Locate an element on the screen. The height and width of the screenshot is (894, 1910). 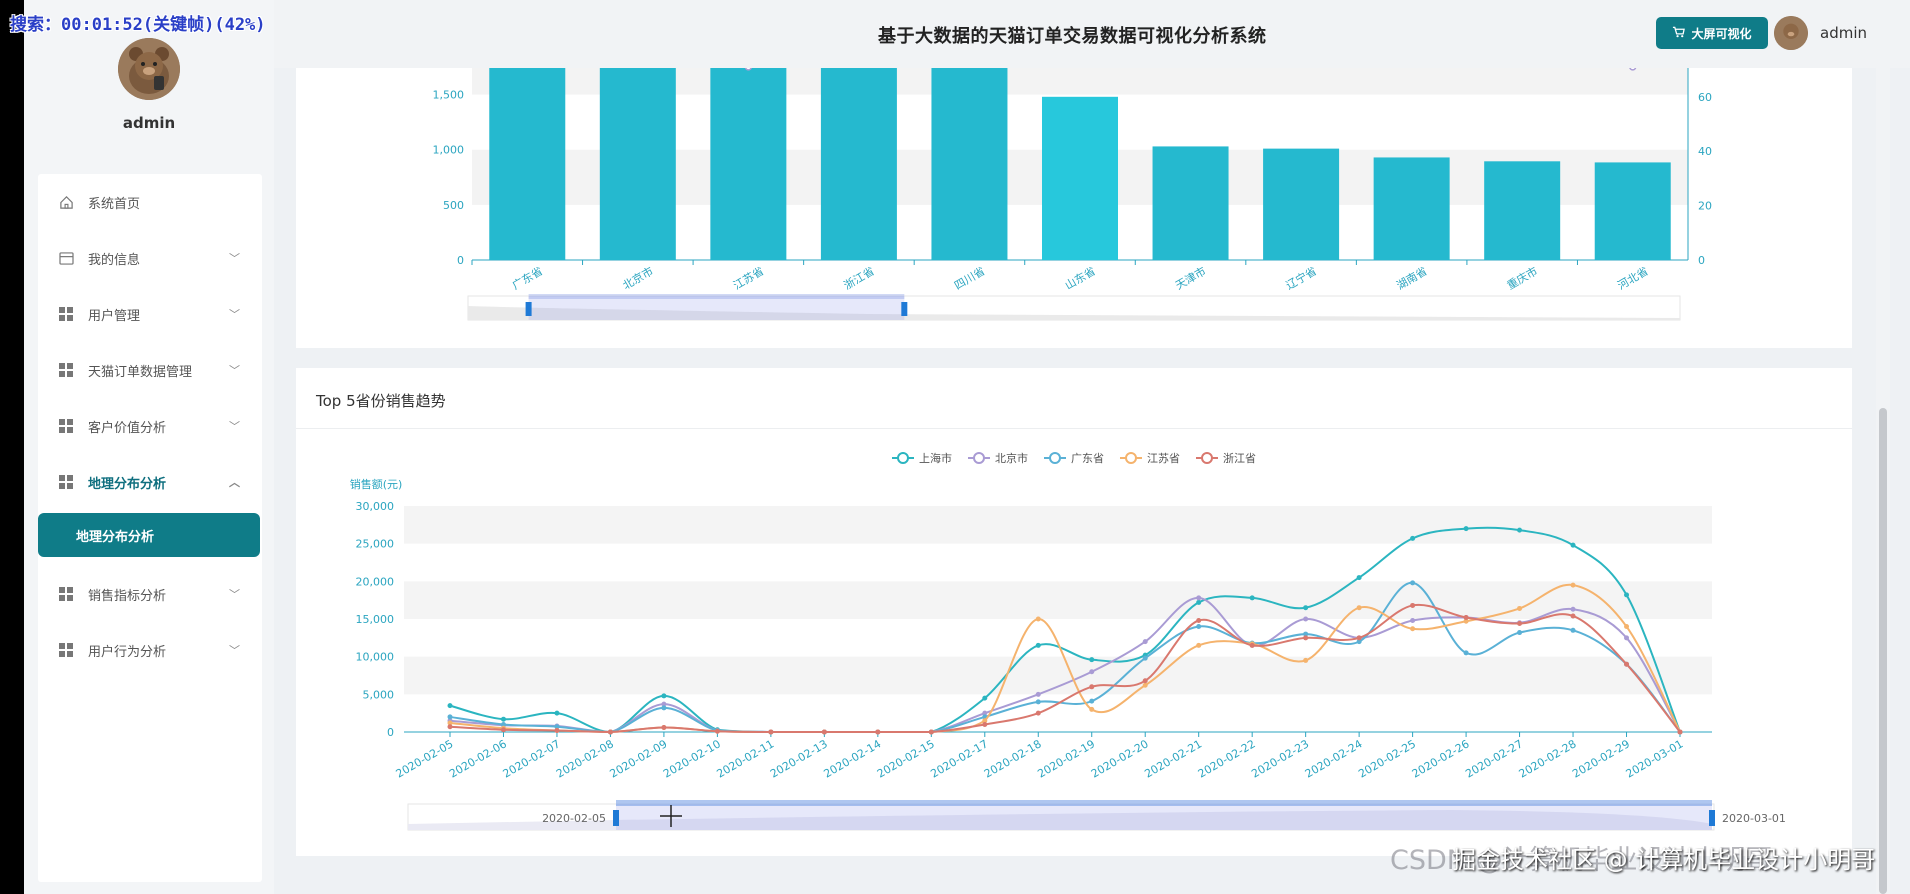
y2-tick-label: 60 is located at coordinates (1705, 97).